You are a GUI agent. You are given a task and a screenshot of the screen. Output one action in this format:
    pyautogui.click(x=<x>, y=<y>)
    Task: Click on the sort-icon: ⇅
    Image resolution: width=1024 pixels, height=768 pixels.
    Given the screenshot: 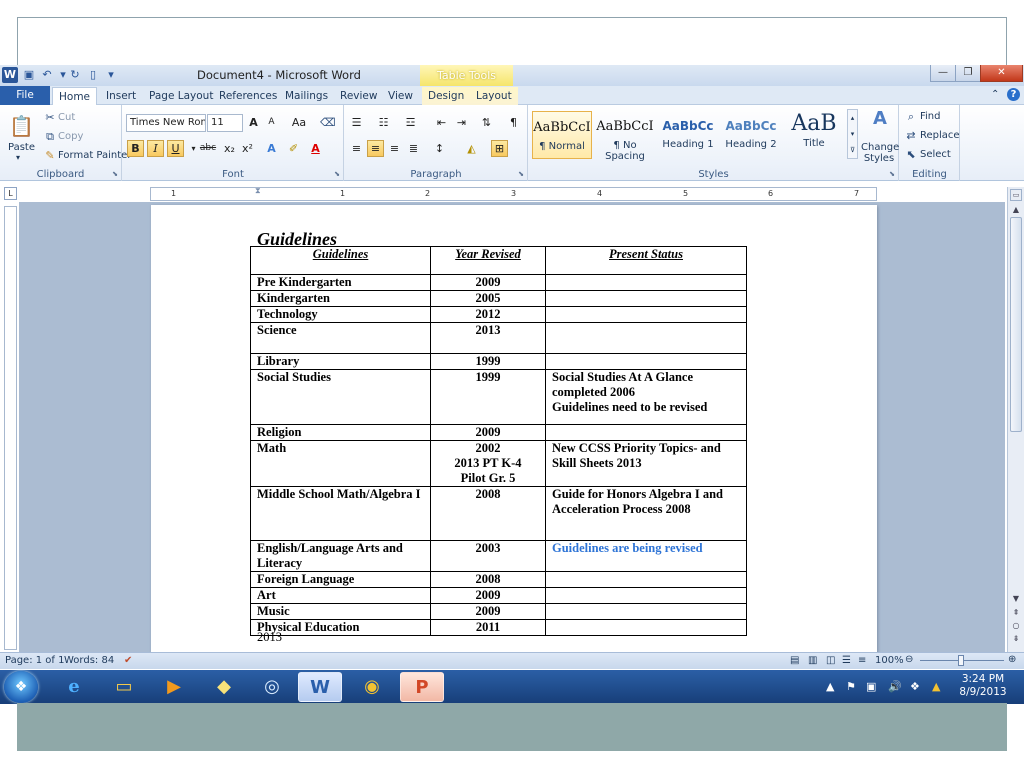 What is the action you would take?
    pyautogui.click(x=486, y=122)
    